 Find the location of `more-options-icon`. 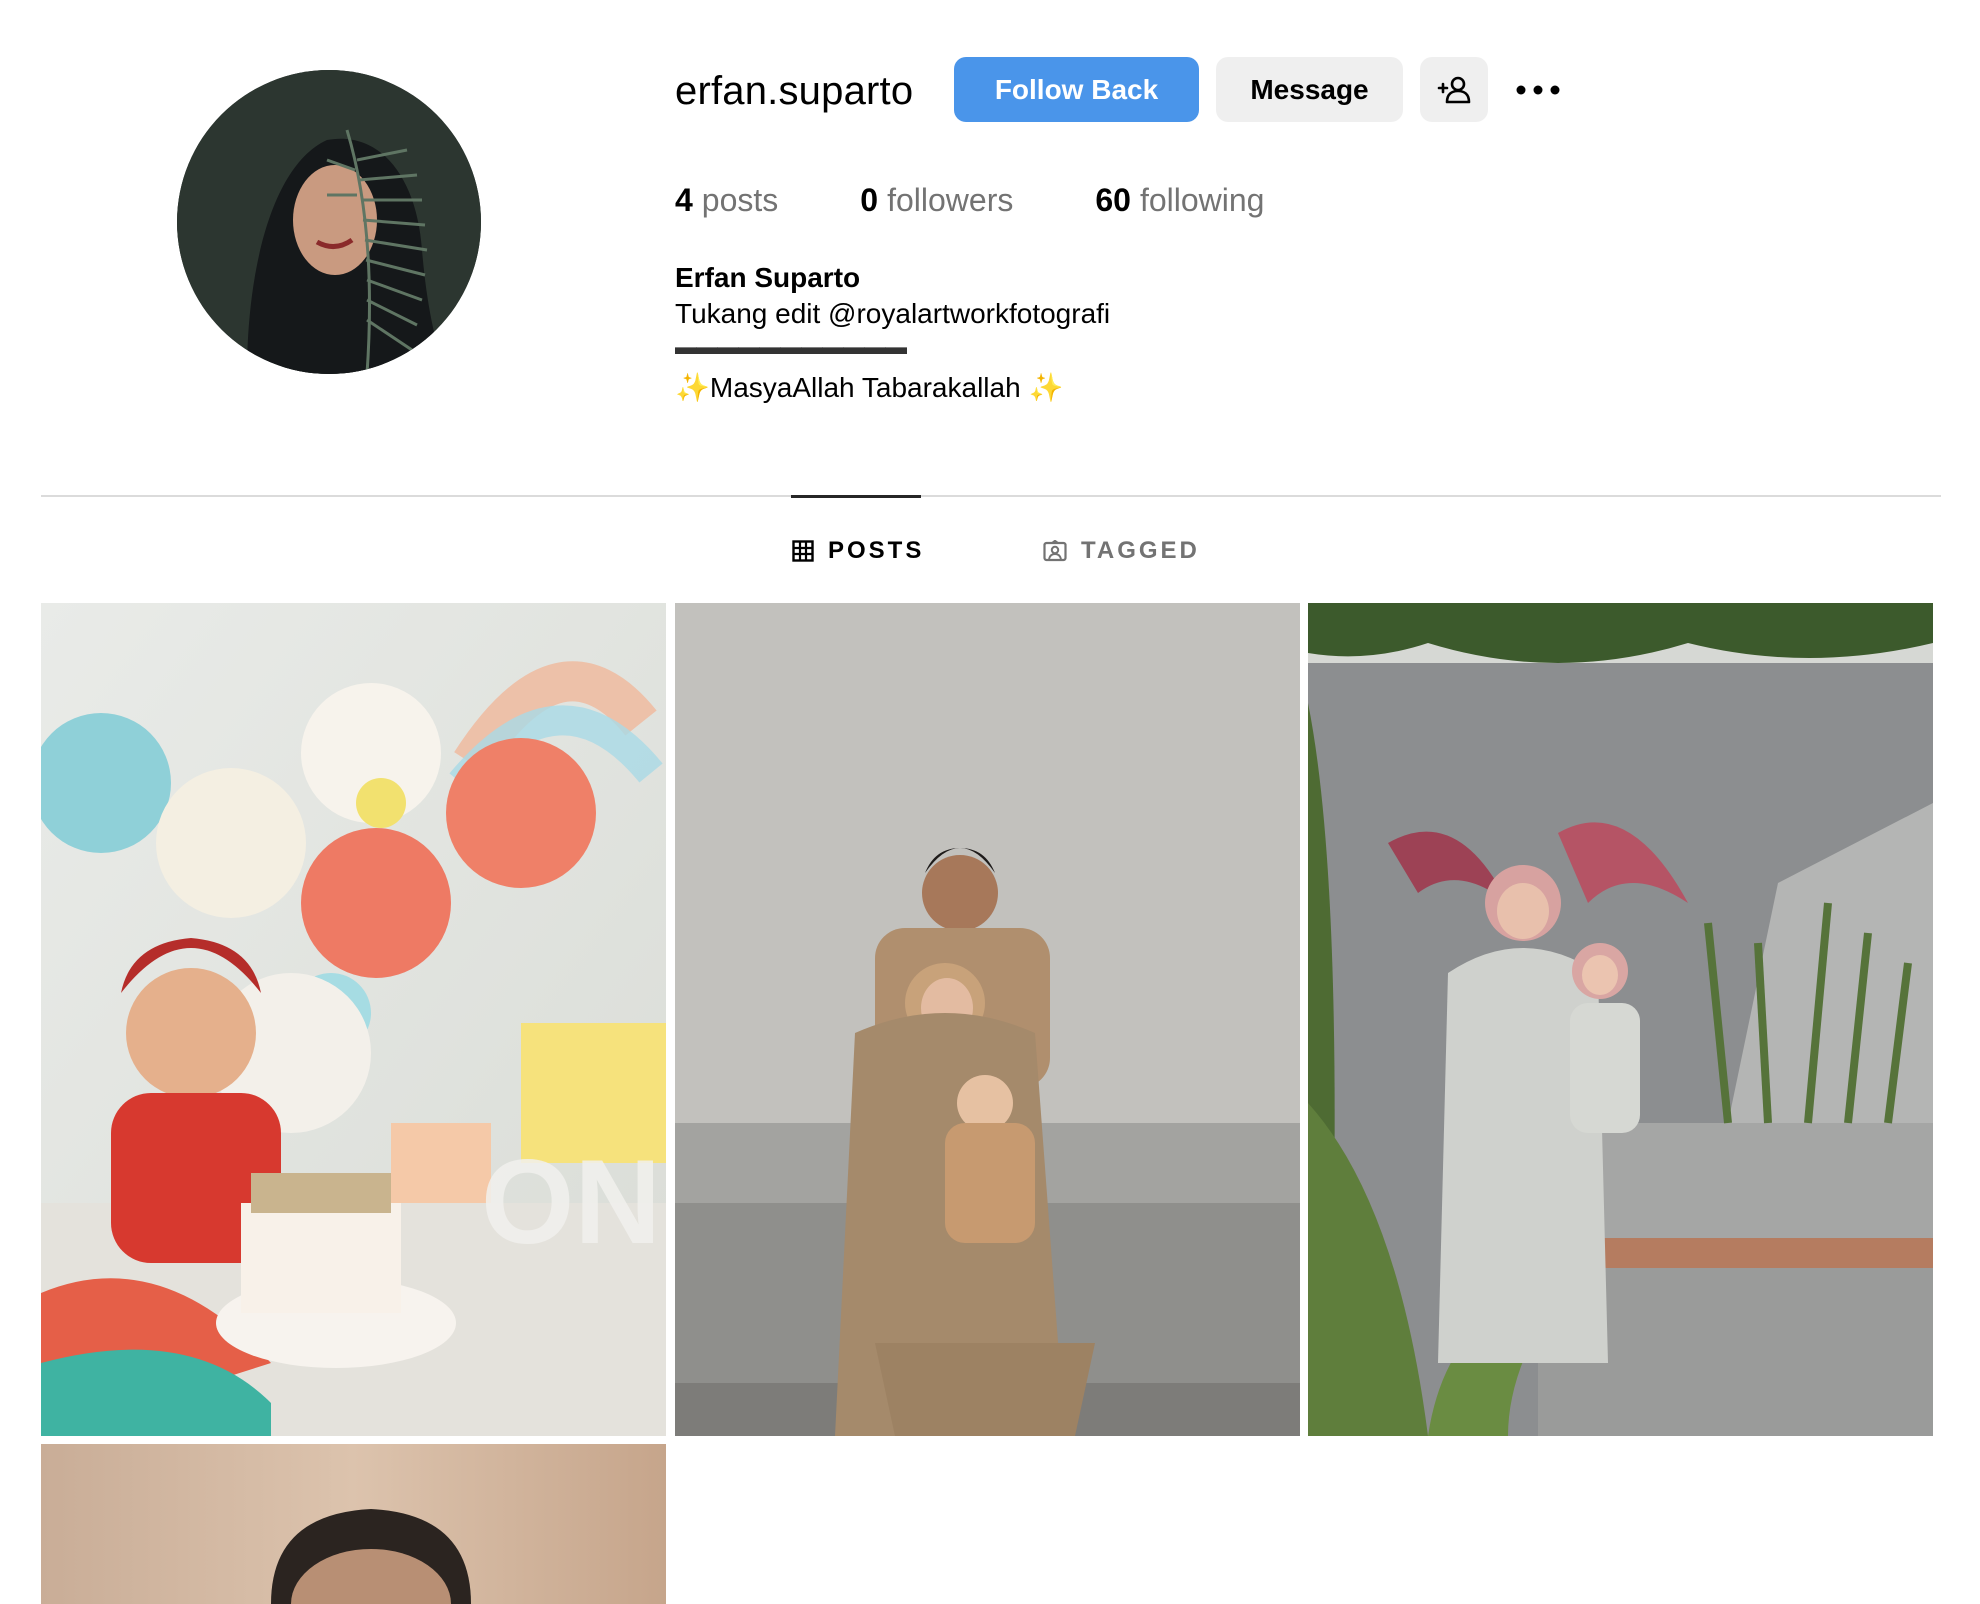

more-options-icon is located at coordinates (1538, 89).